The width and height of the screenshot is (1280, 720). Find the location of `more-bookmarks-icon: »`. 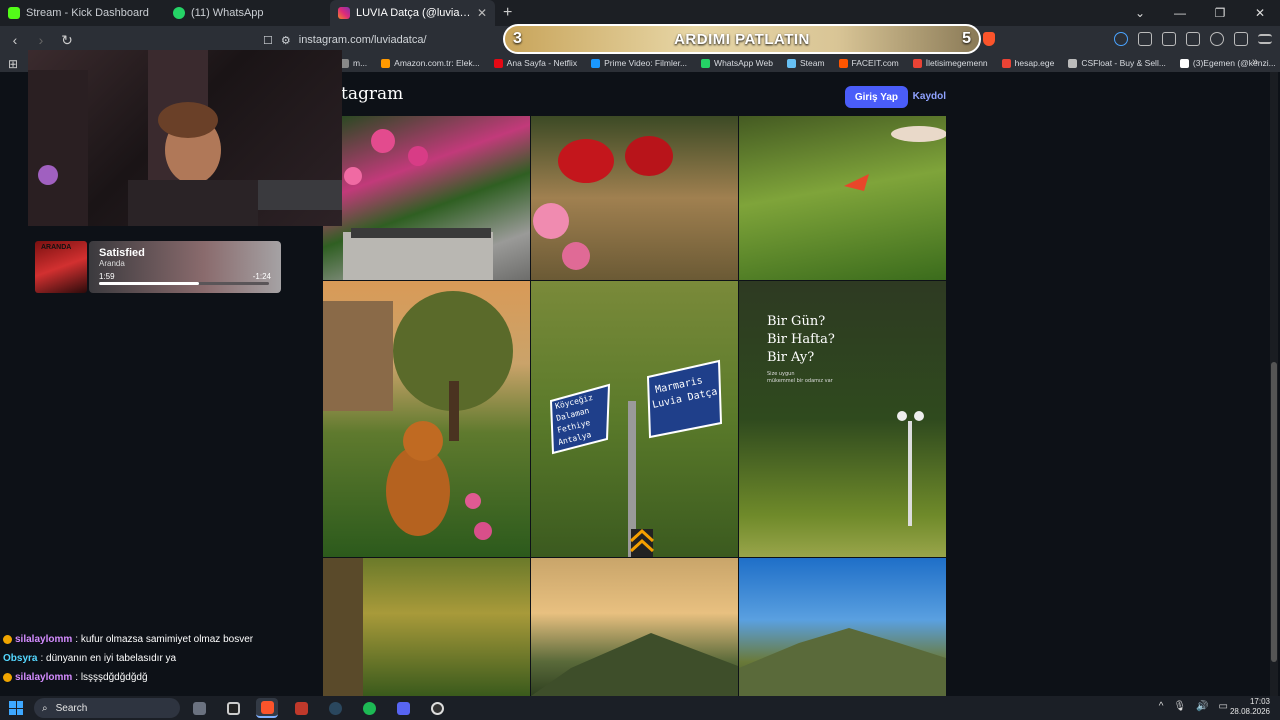

more-bookmarks-icon: » is located at coordinates (1255, 62).